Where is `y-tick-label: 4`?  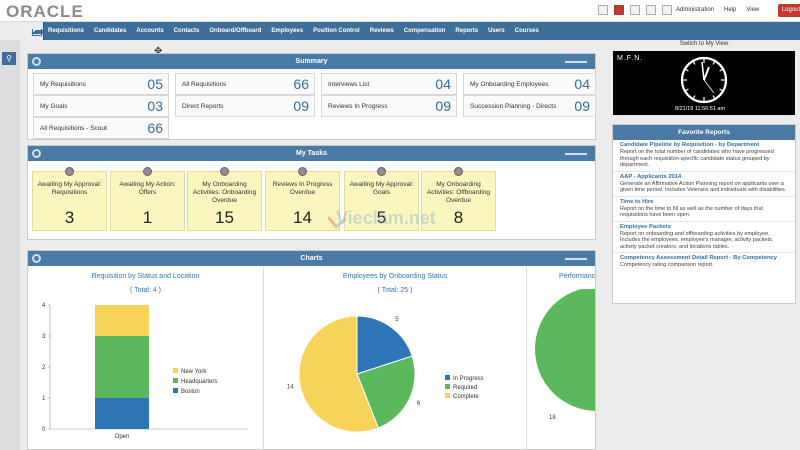 y-tick-label: 4 is located at coordinates (44, 306).